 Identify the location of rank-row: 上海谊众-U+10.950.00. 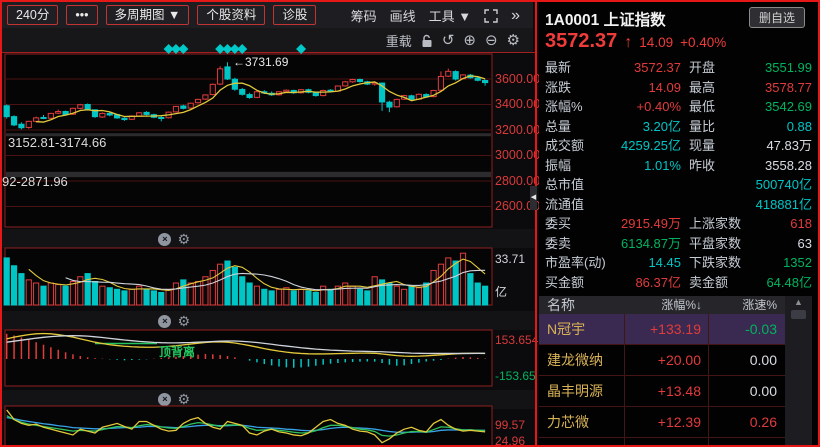
(662, 441).